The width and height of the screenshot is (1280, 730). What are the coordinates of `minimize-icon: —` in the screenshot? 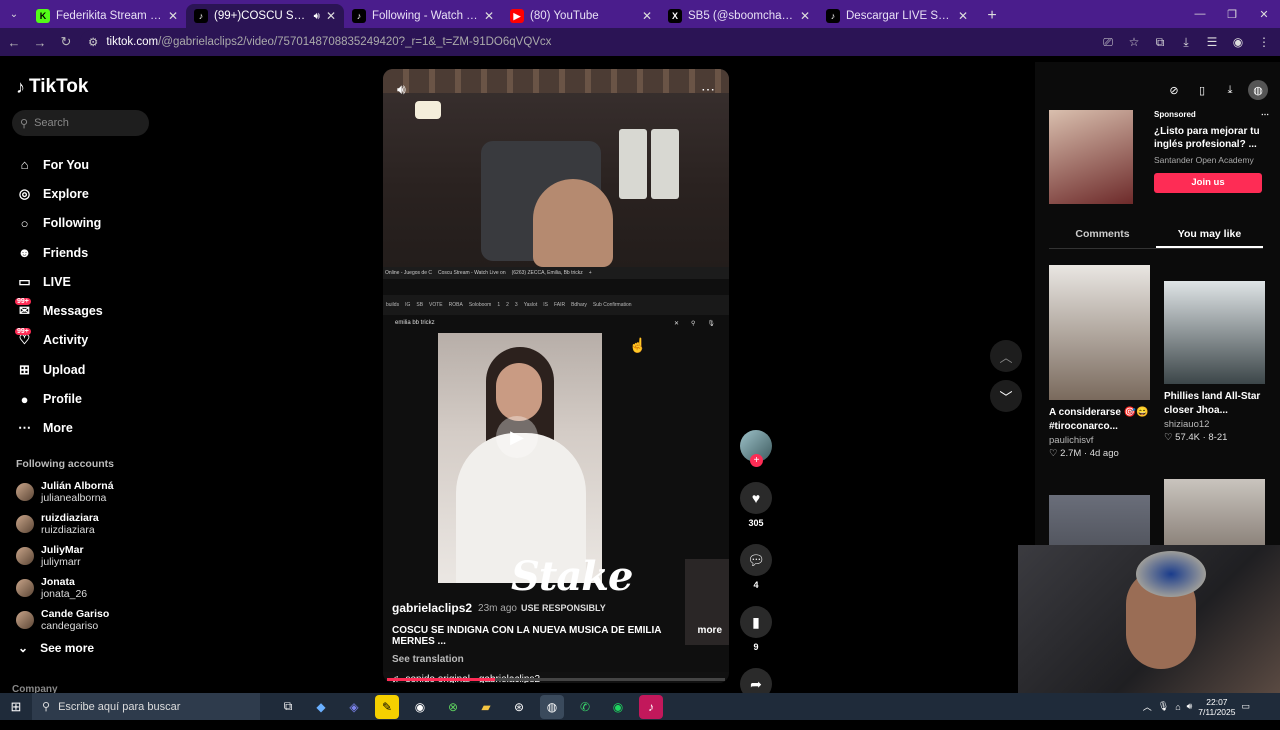 It's located at (1200, 14).